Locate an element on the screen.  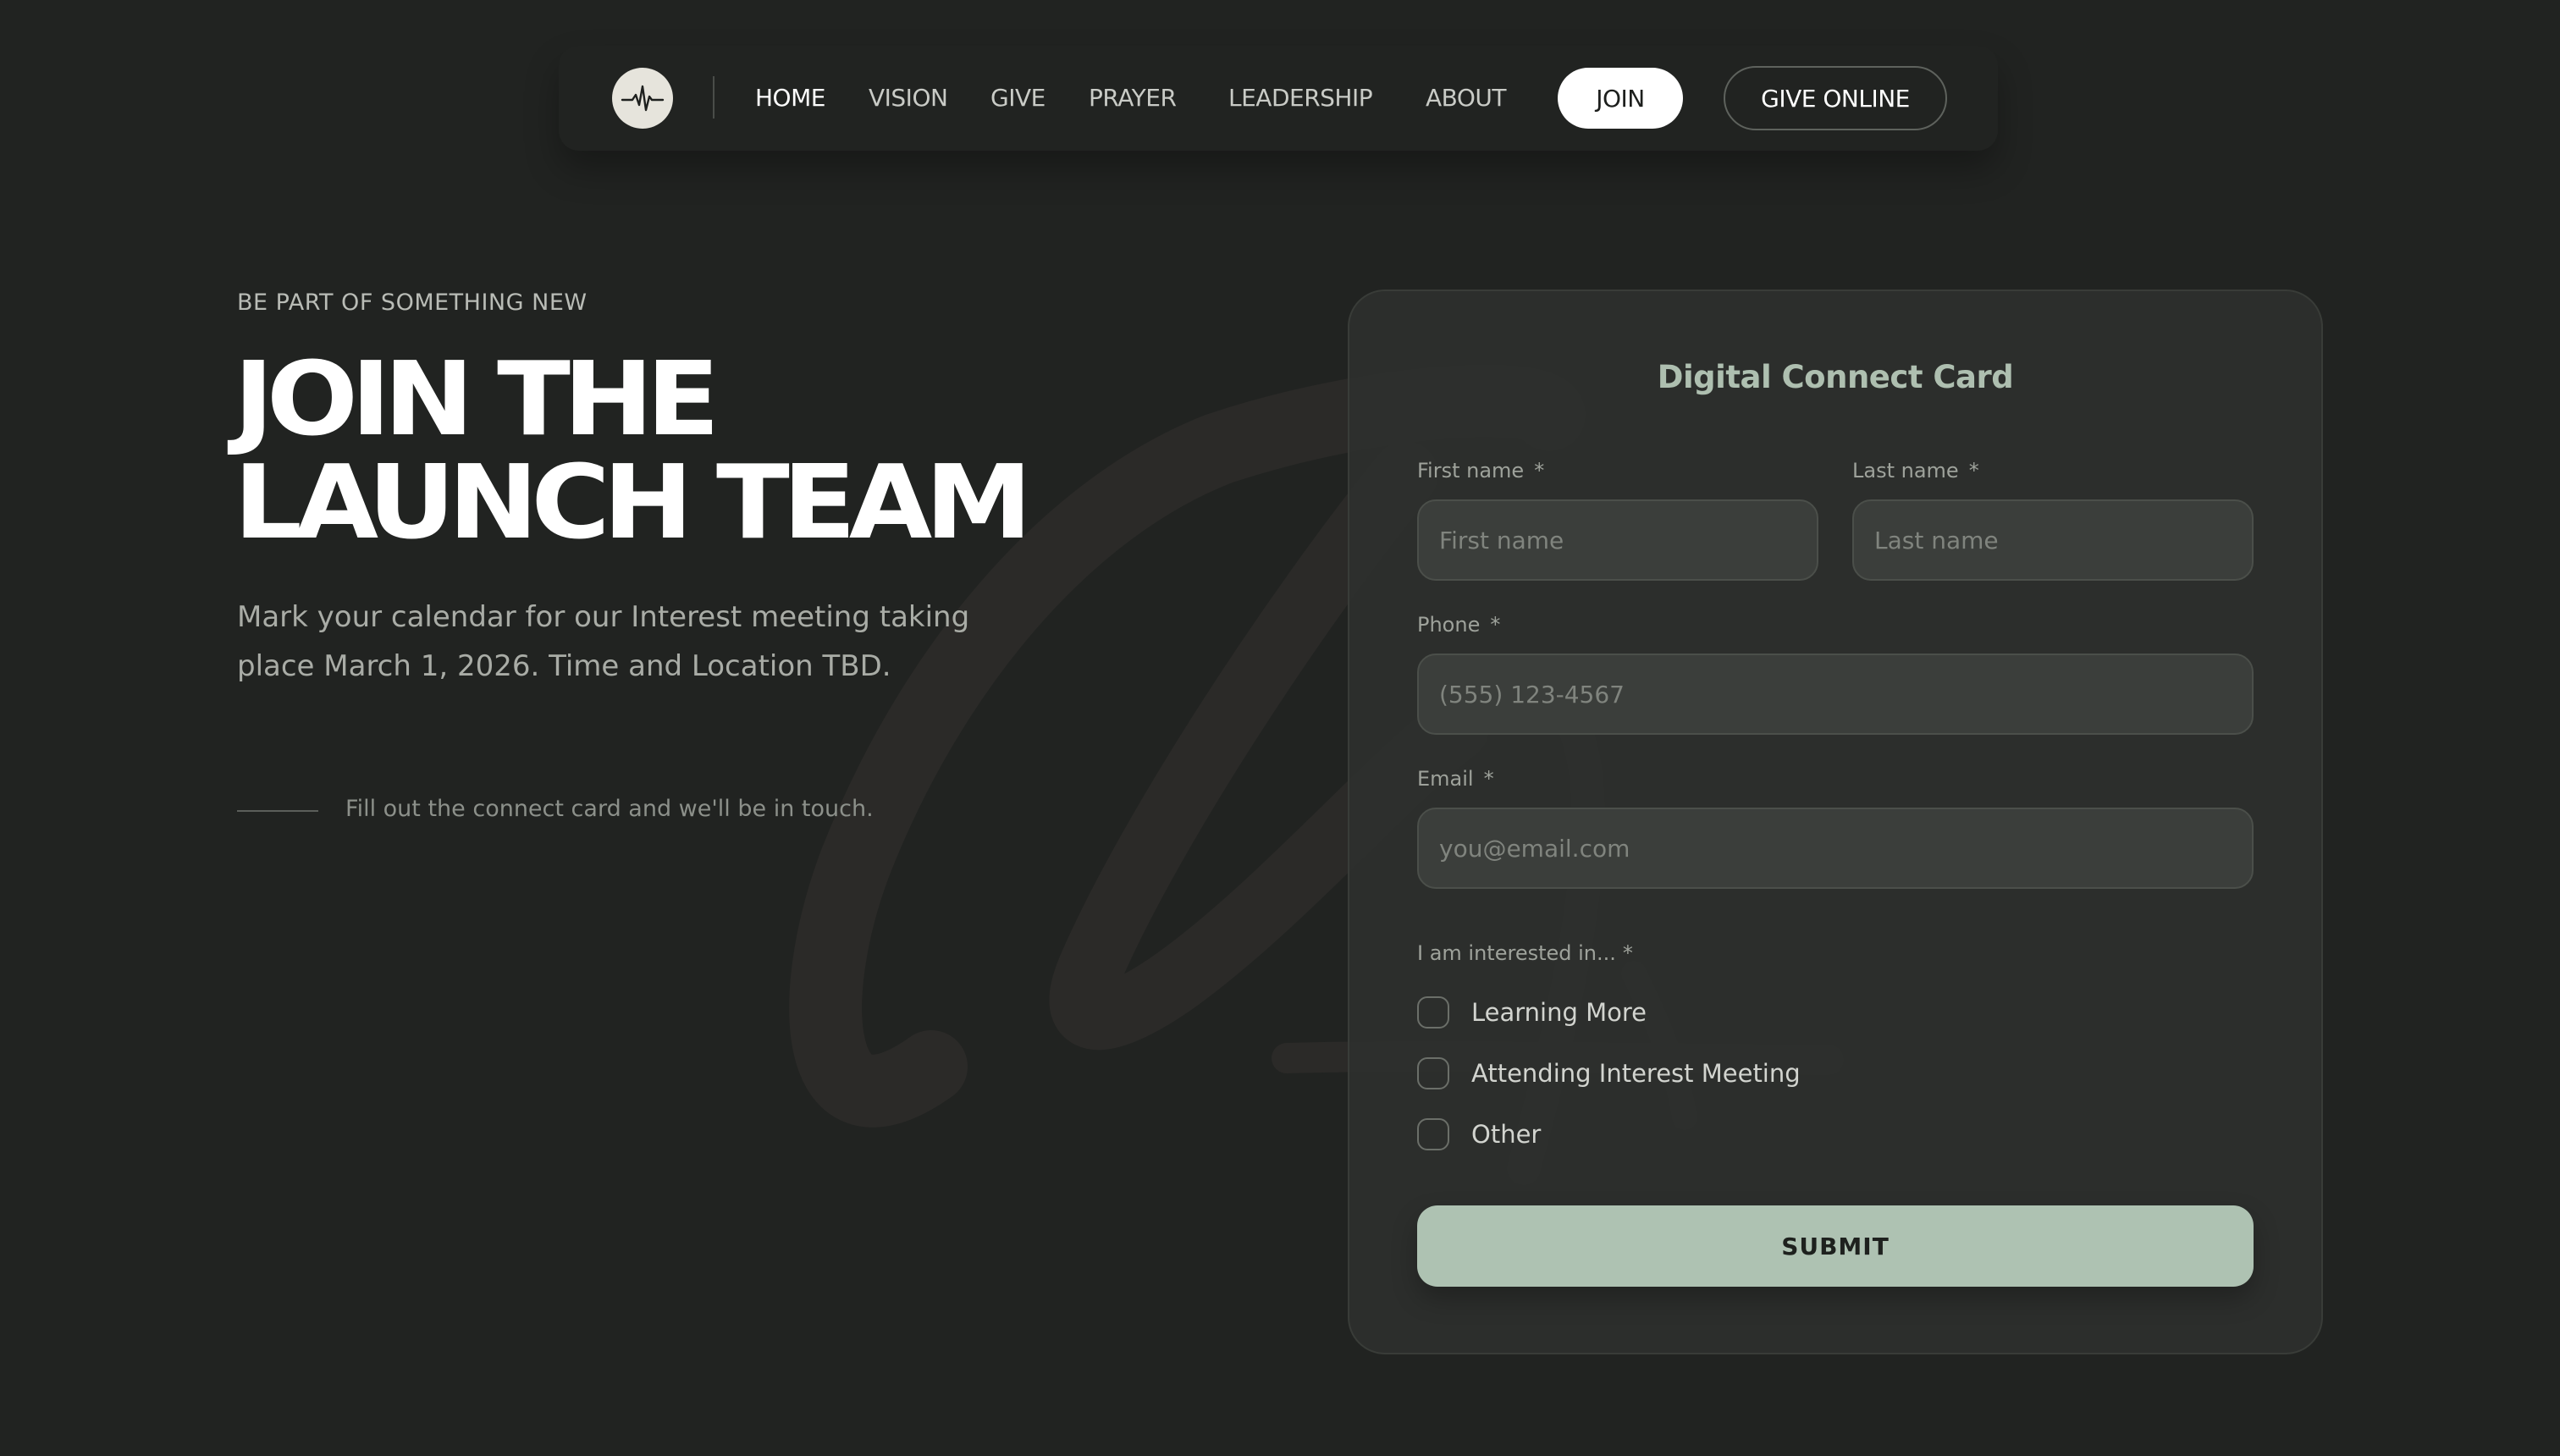
interest-option-attending-meeting: Attending Interest Meeting is located at coordinates (1609, 1073).